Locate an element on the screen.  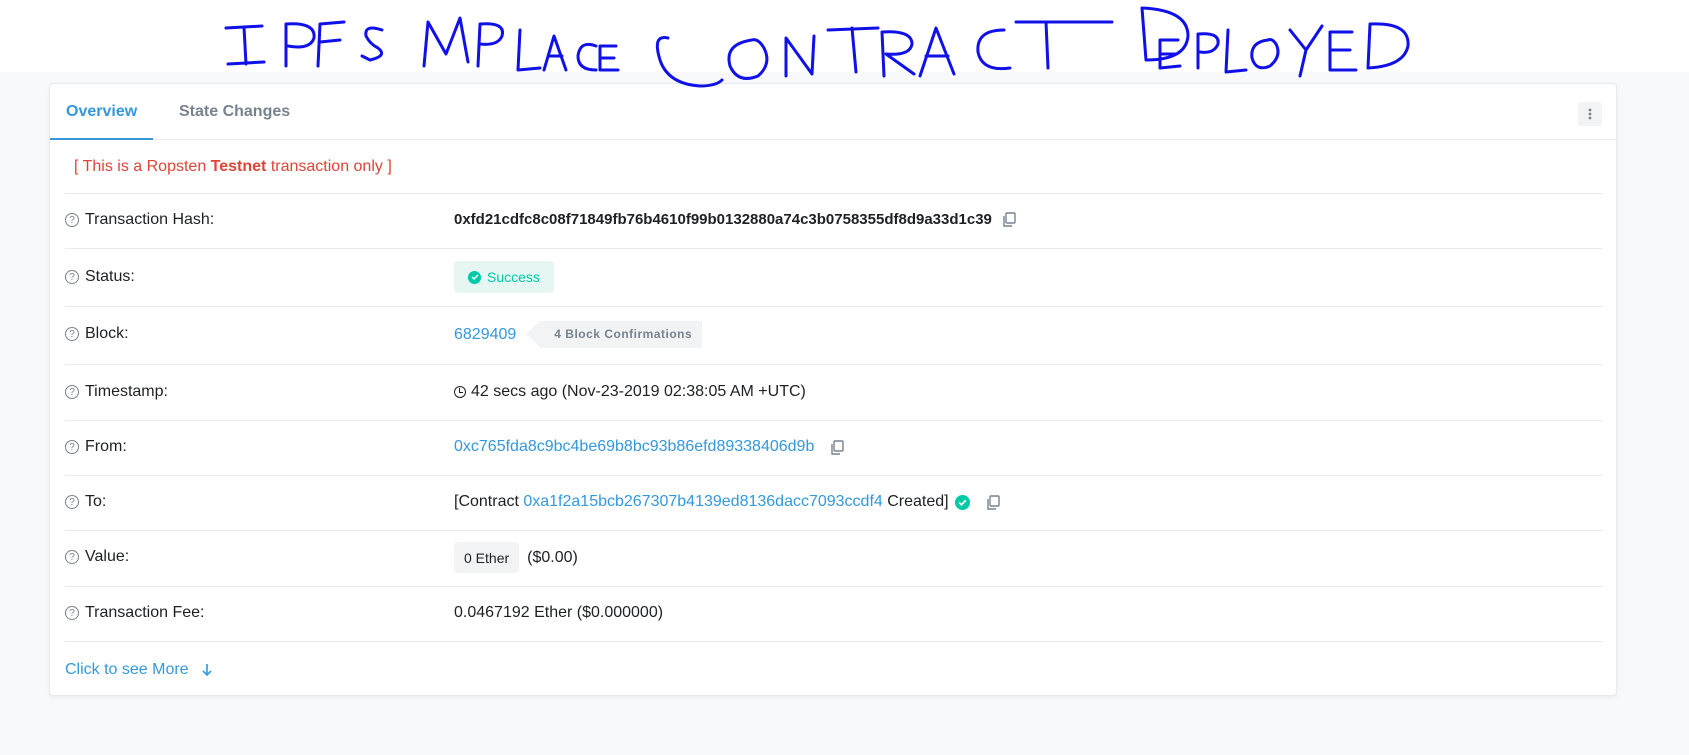
ether-value-badge: 0 Ether is located at coordinates (487, 557).